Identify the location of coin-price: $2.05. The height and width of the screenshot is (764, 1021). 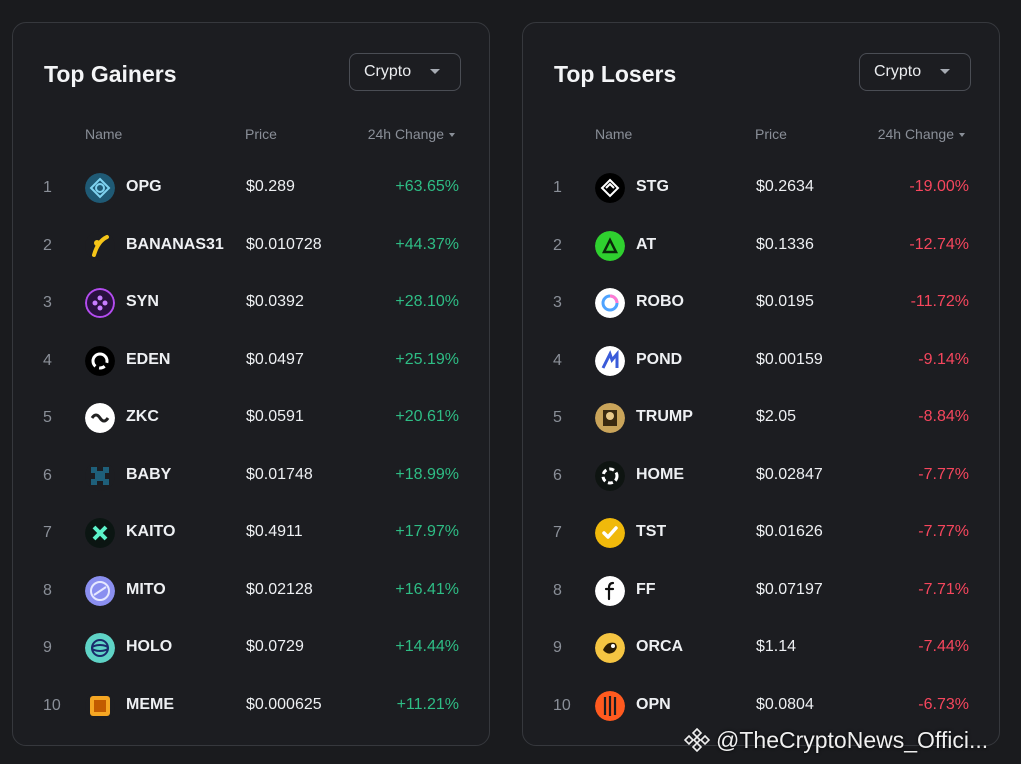
(776, 416).